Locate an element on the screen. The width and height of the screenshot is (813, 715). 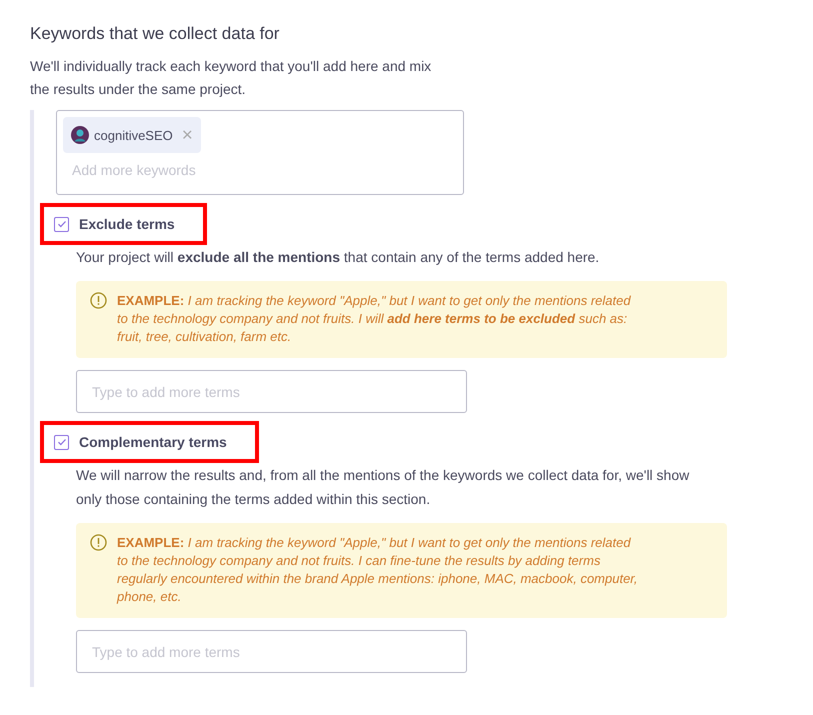
checkbox-label: Complementary terms is located at coordinates (153, 442).